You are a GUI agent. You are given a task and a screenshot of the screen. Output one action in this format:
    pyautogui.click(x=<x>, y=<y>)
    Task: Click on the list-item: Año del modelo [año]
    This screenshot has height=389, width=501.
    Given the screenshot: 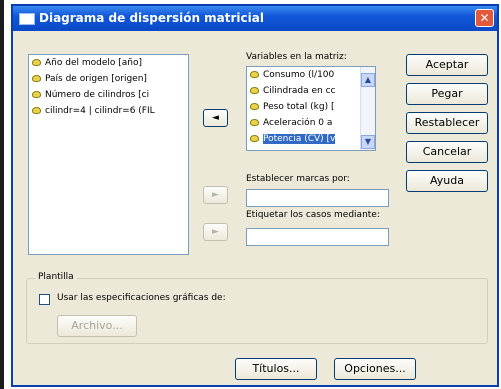 What is the action you would take?
    pyautogui.click(x=108, y=63)
    